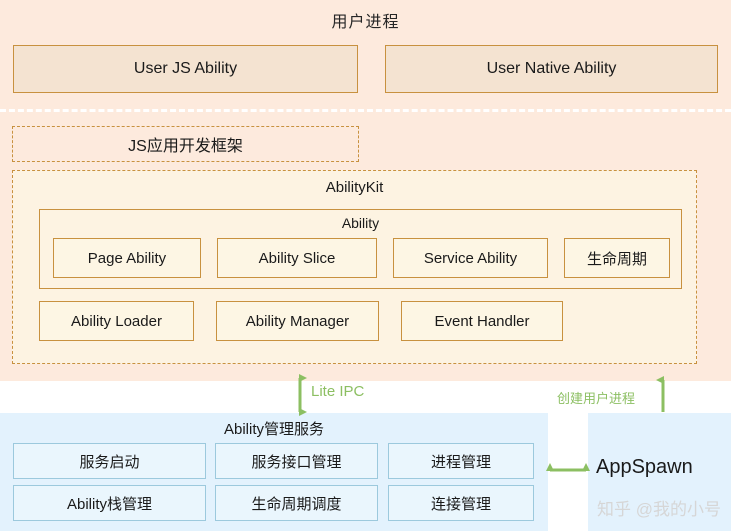 This screenshot has width=731, height=531. Describe the element at coordinates (354, 187) in the screenshot. I see `abilitykit-label: AbilityKit` at that location.